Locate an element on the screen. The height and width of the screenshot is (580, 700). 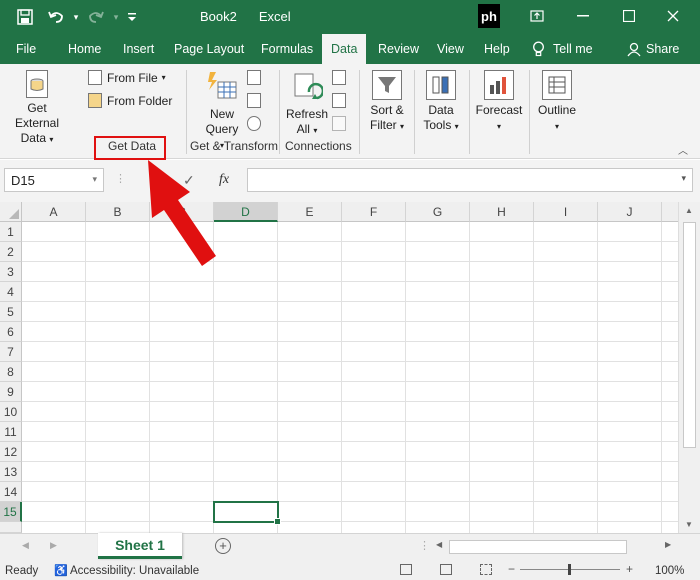
zoom-out-icon: − is located at coordinates (511, 569).